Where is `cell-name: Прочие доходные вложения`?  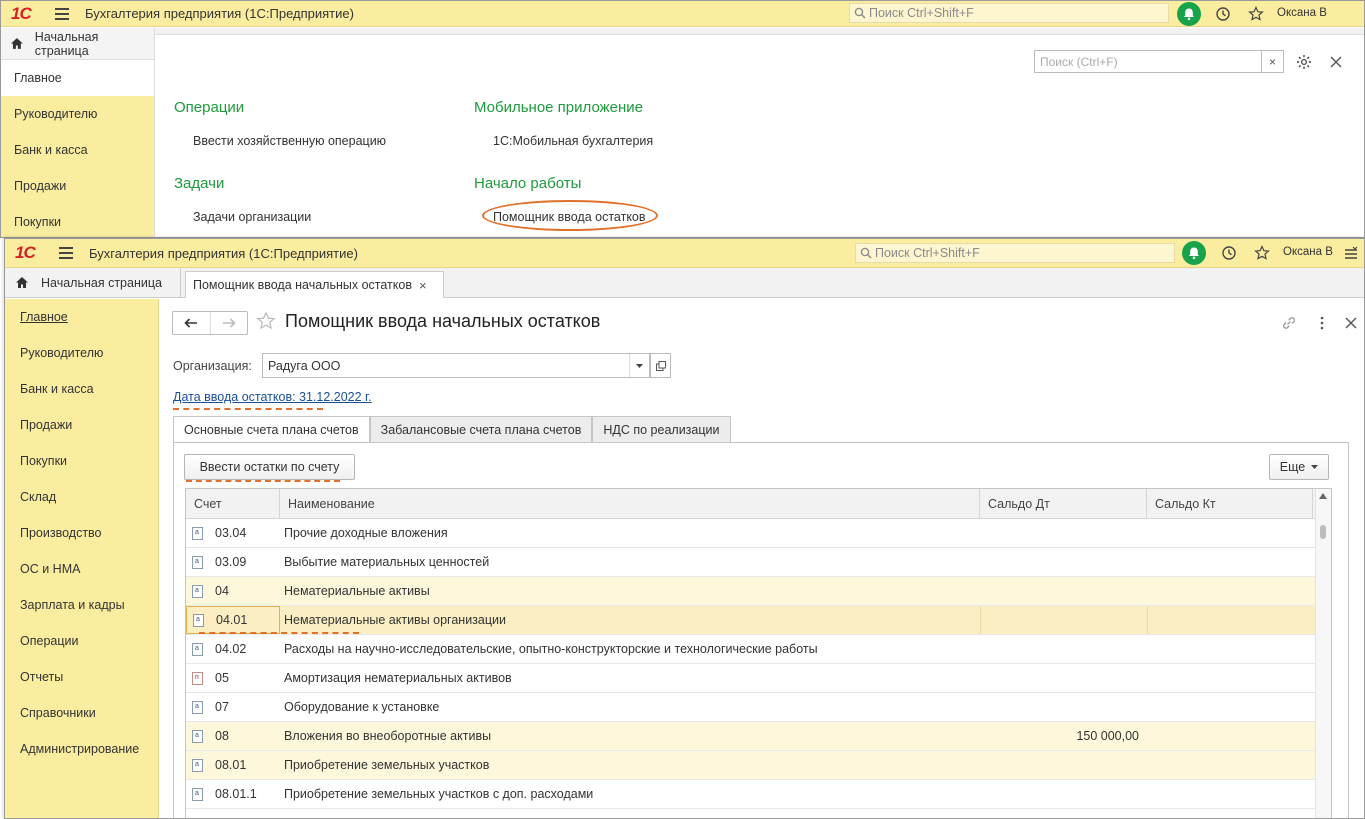
cell-name: Прочие доходные вложения is located at coordinates (630, 533).